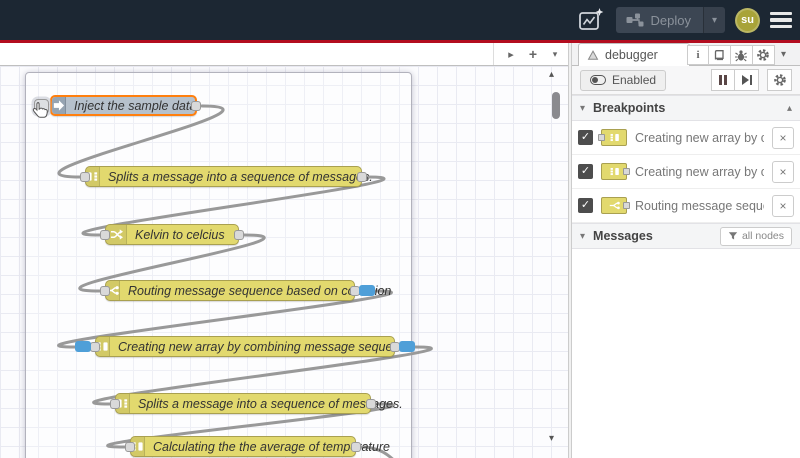  What do you see at coordinates (59, 105) in the screenshot?
I see `inject-node-icon` at bounding box center [59, 105].